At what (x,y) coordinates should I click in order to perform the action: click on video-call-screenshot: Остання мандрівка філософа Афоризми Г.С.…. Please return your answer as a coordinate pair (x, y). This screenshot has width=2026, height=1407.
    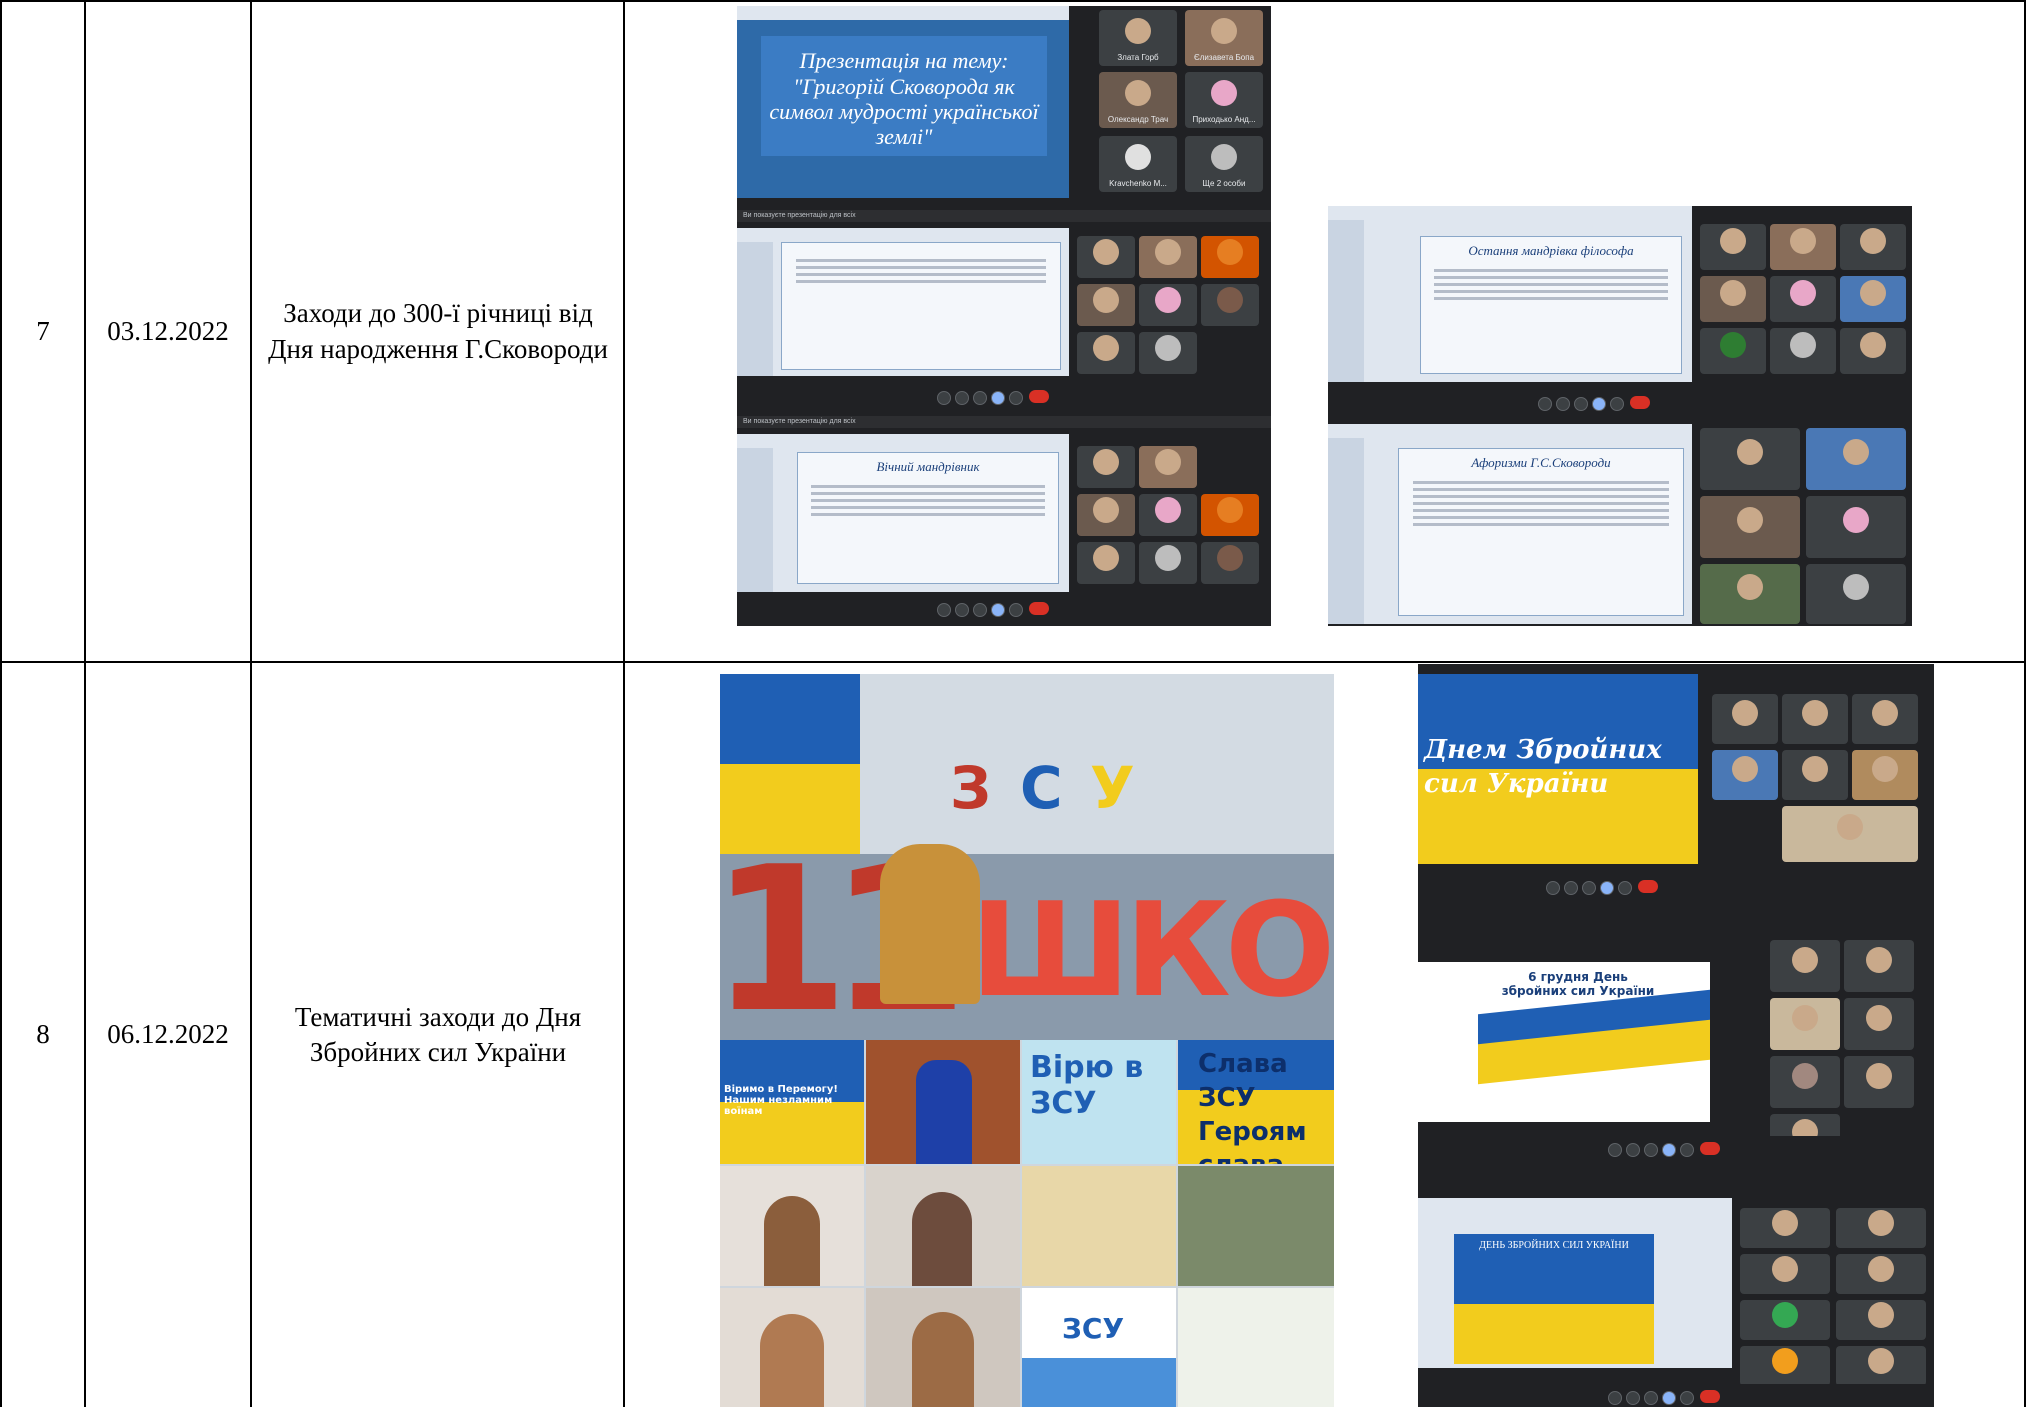
    Looking at the image, I should click on (1620, 416).